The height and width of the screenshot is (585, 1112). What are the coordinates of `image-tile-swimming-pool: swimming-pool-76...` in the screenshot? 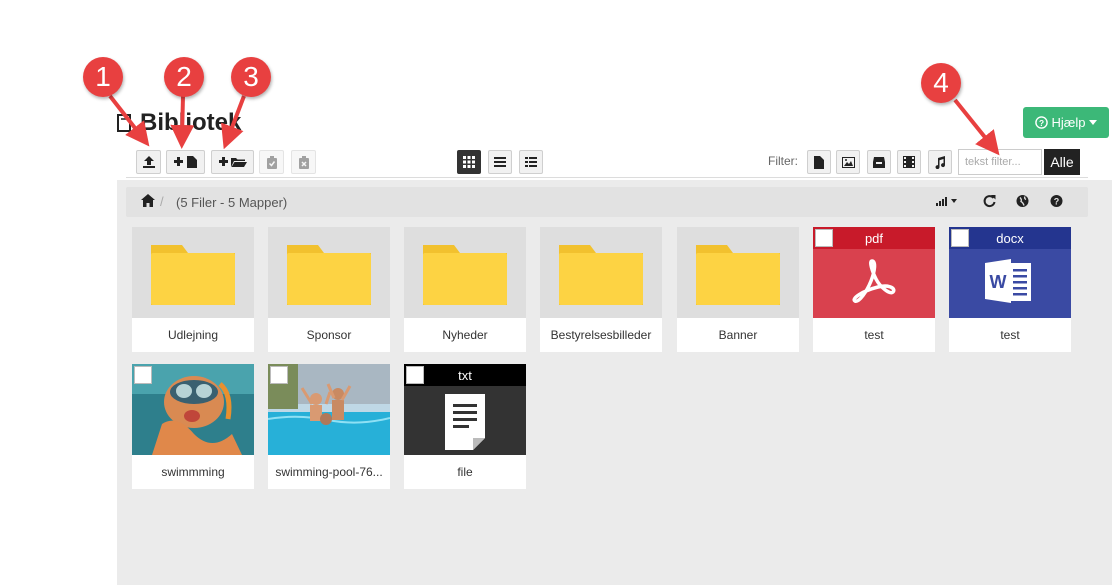 It's located at (329, 426).